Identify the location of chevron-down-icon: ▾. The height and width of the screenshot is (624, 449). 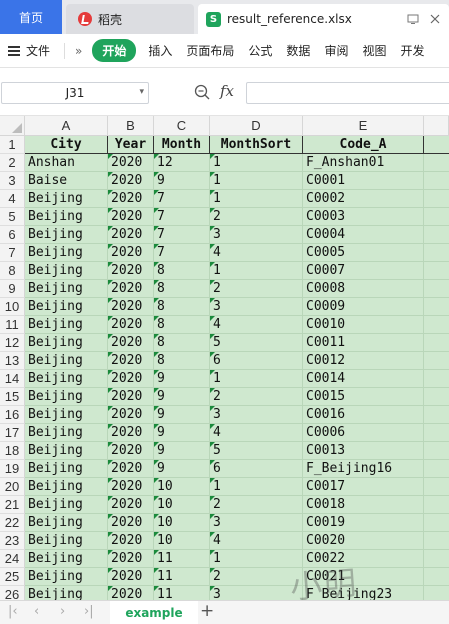
(141, 92).